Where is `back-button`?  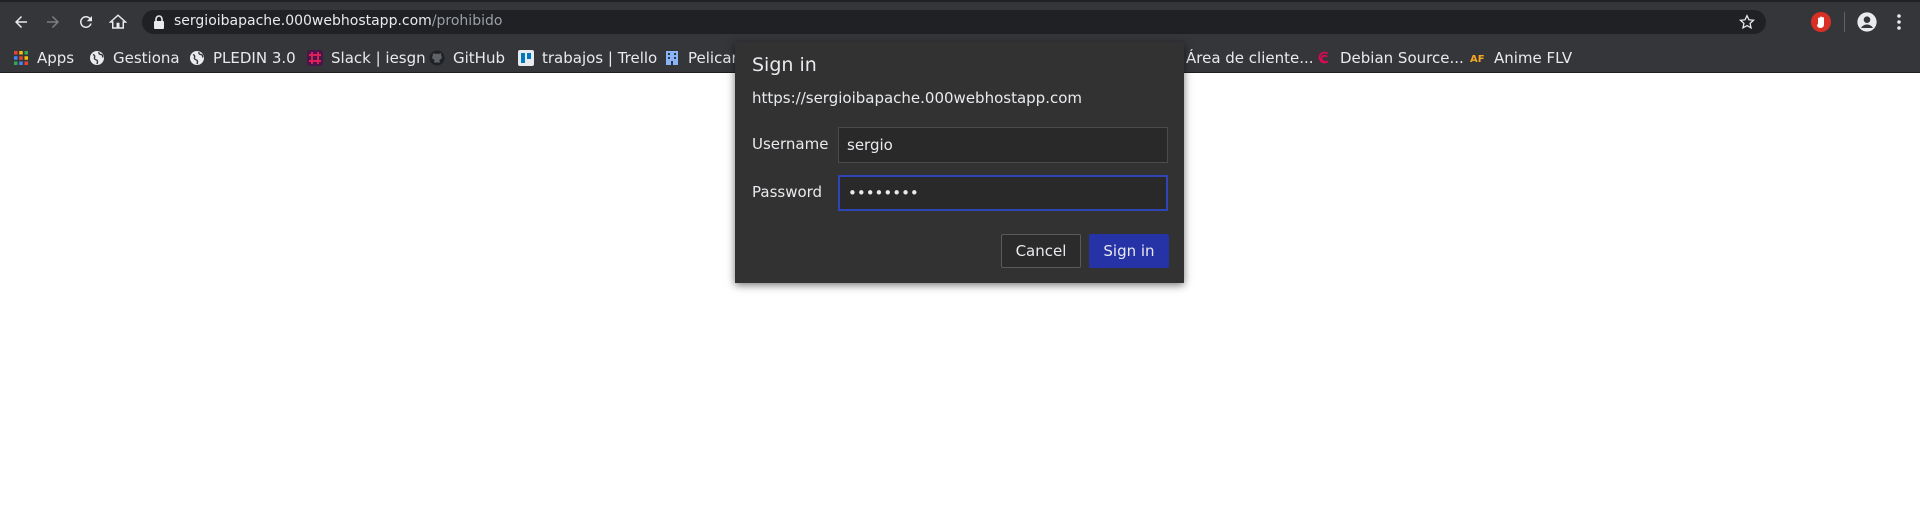 back-button is located at coordinates (21, 22).